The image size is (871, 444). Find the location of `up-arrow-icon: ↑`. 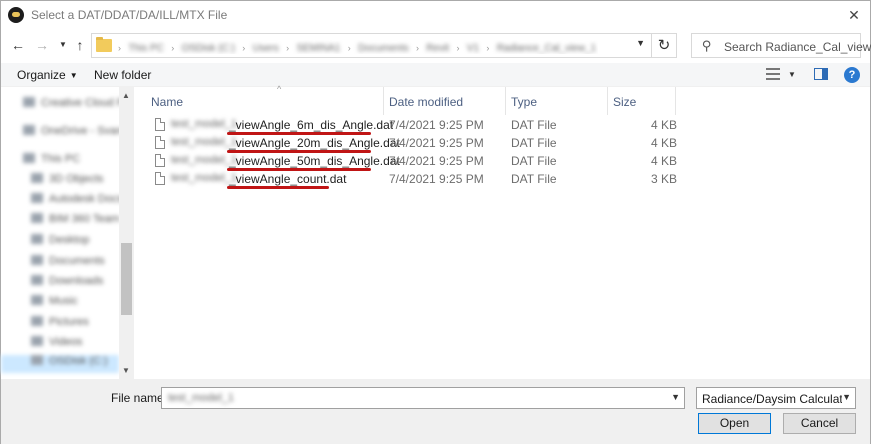

up-arrow-icon: ↑ is located at coordinates (80, 45).